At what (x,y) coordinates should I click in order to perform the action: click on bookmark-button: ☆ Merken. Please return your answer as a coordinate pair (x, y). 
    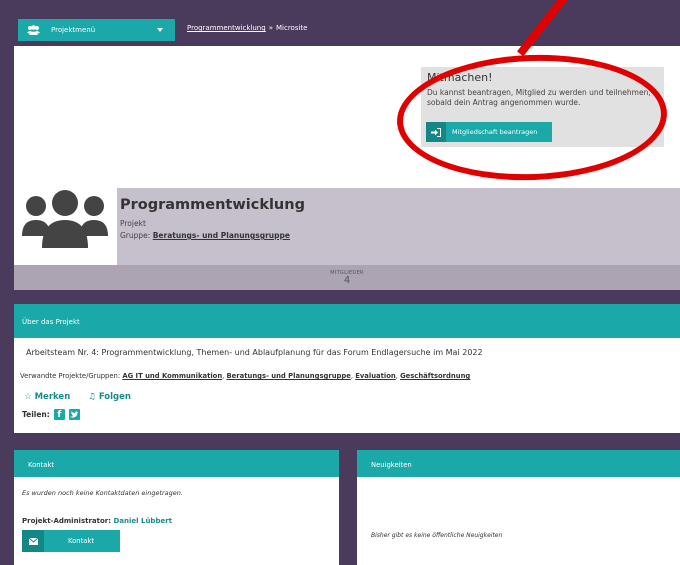
    Looking at the image, I should click on (47, 397).